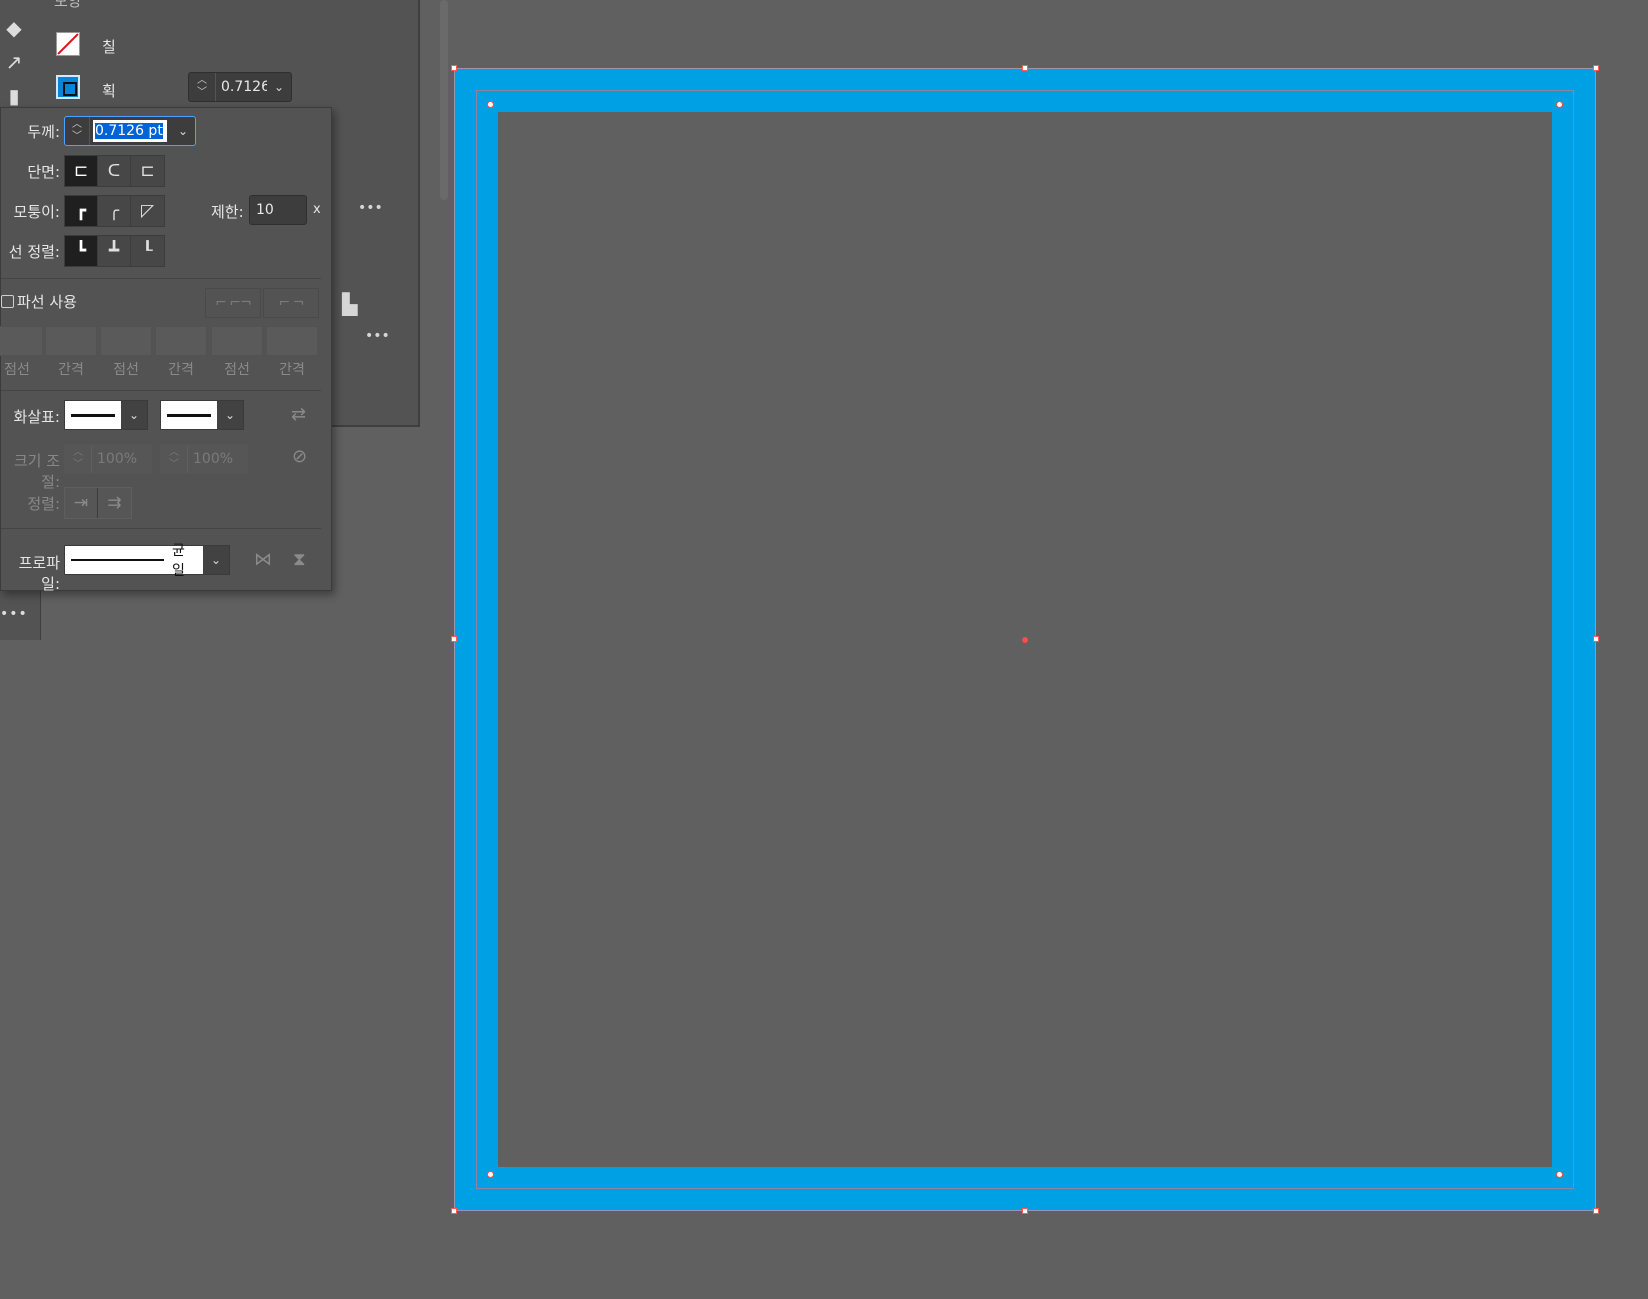  I want to click on dash-preserve-icon: ⌐ ⌐¬, so click(233, 303).